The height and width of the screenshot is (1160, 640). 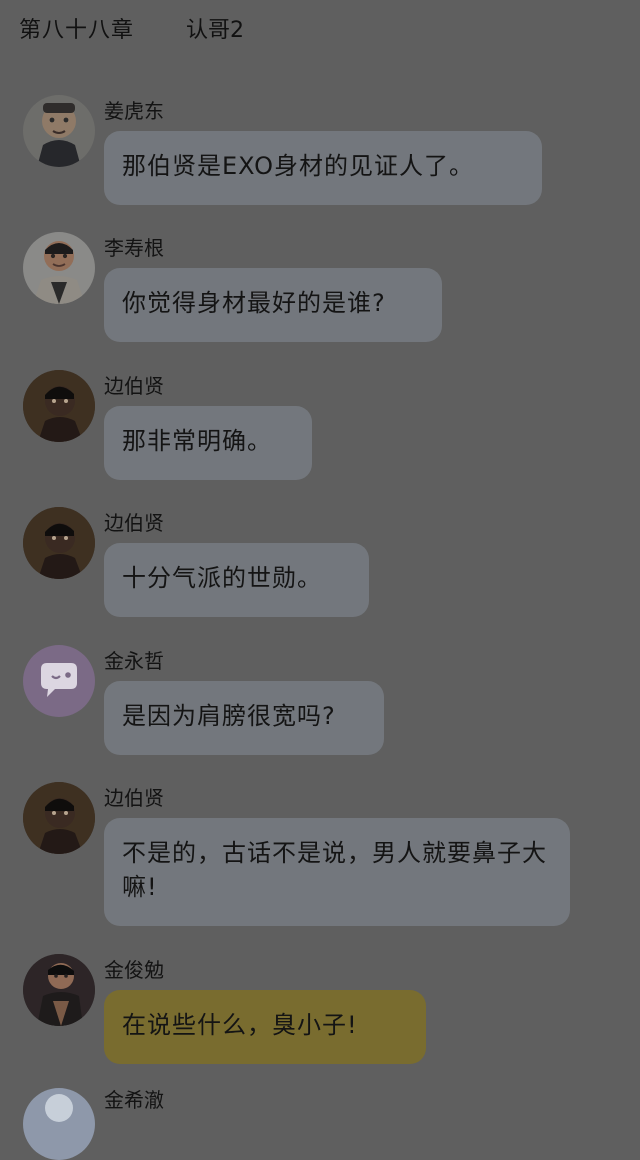 What do you see at coordinates (229, 716) in the screenshot?
I see `message-text: 是因为肩膀很宽吗?` at bounding box center [229, 716].